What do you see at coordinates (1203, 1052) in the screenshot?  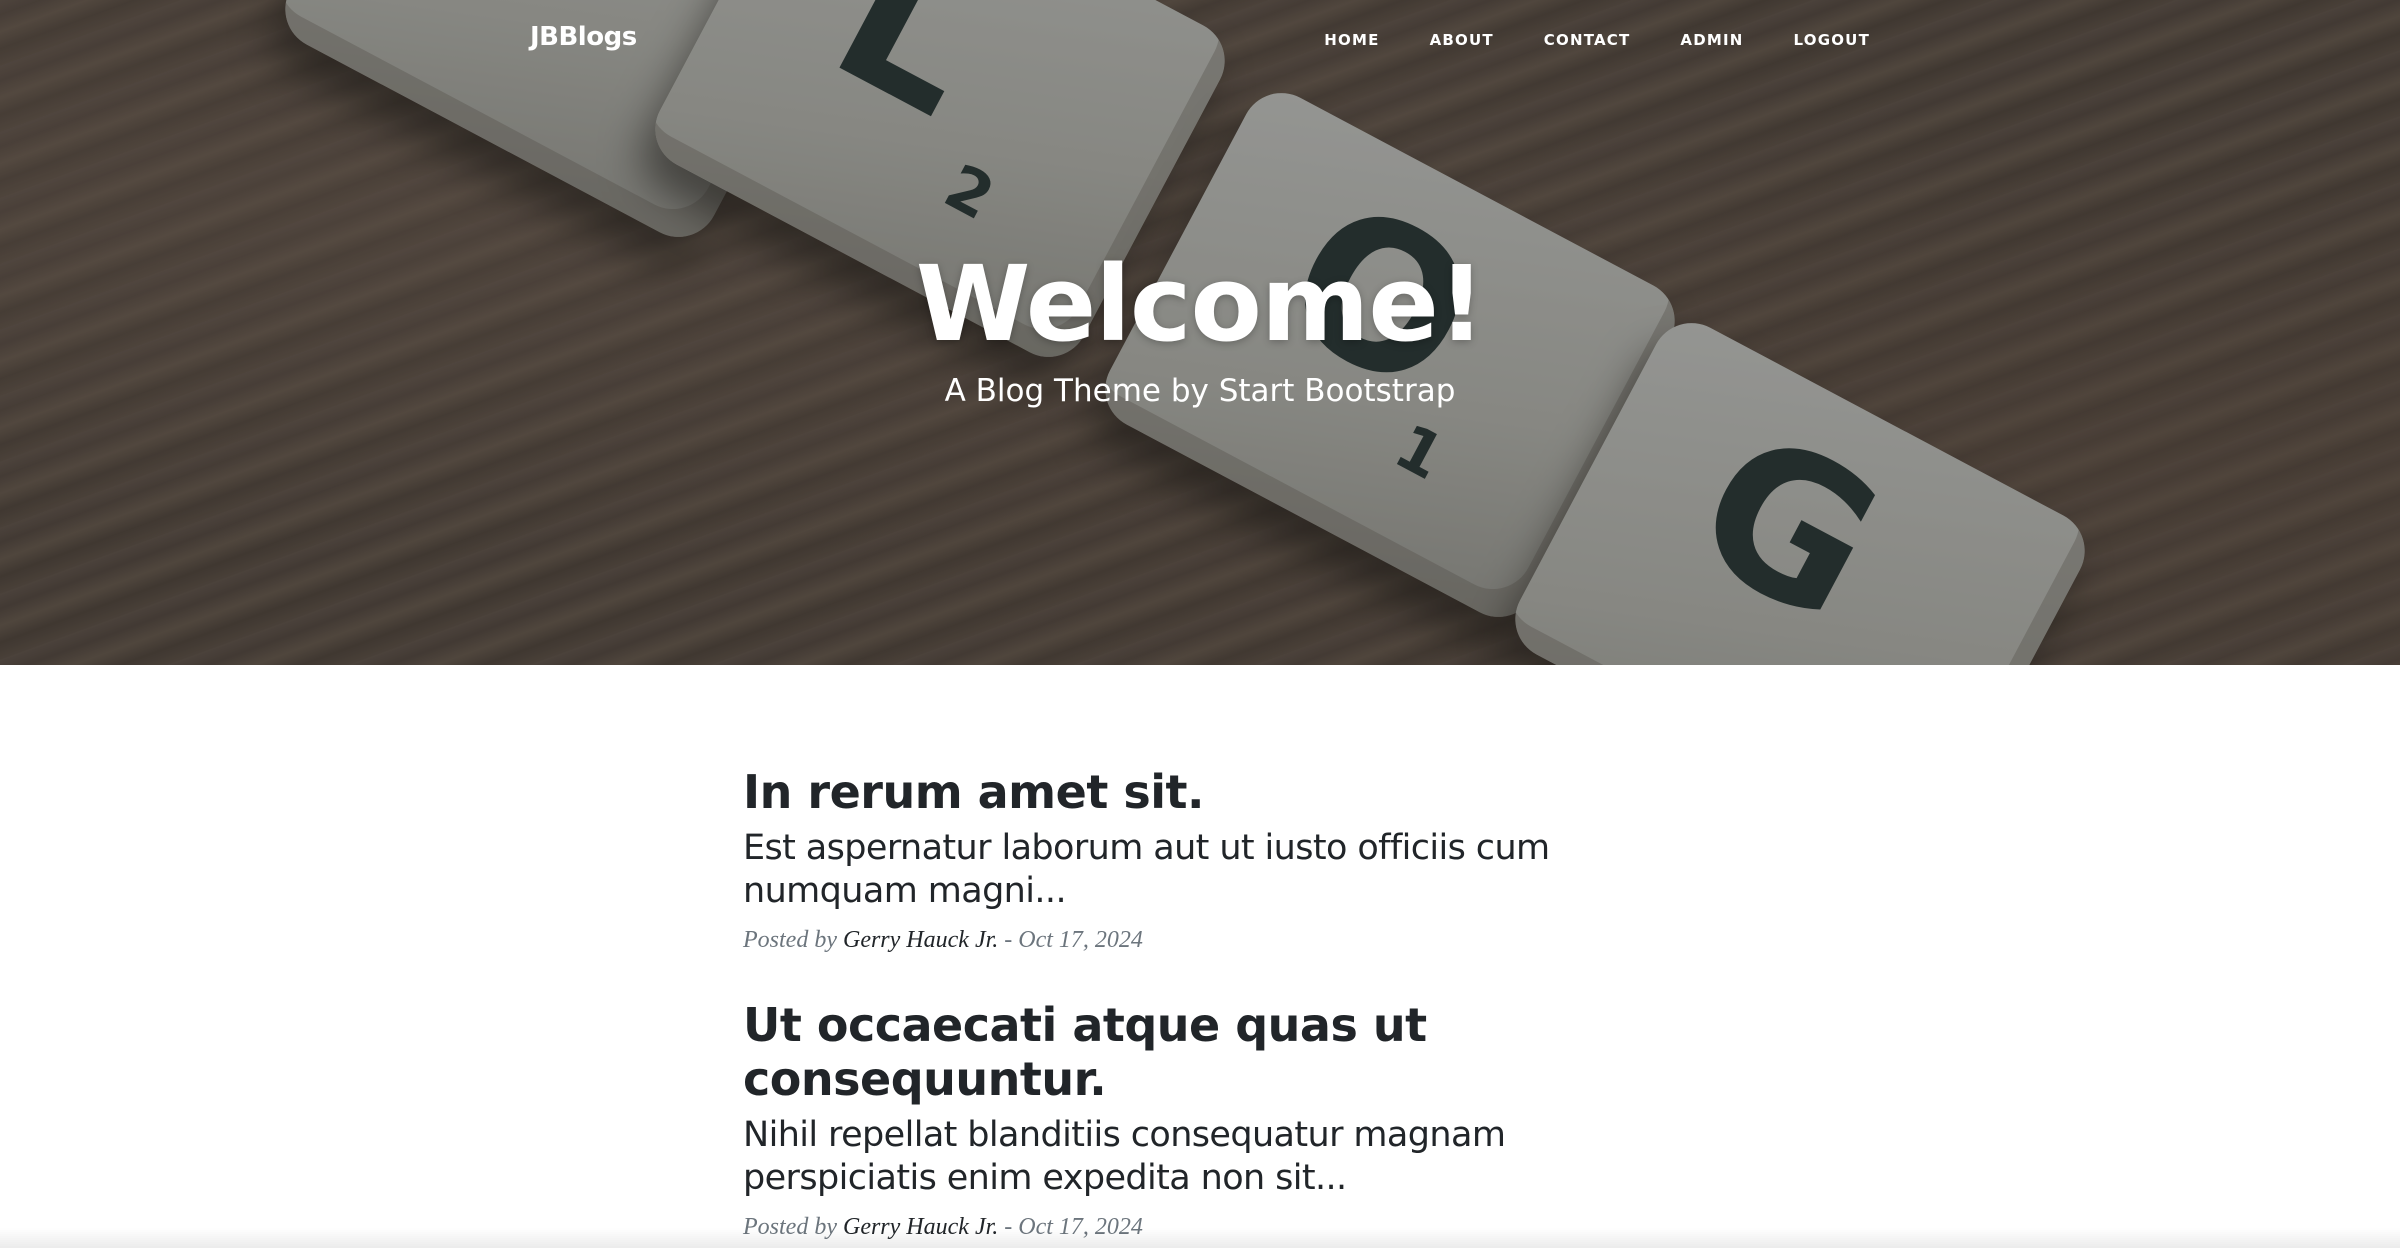 I see `post-title-link: Ut occaecati atque quas ut consequuntur.` at bounding box center [1203, 1052].